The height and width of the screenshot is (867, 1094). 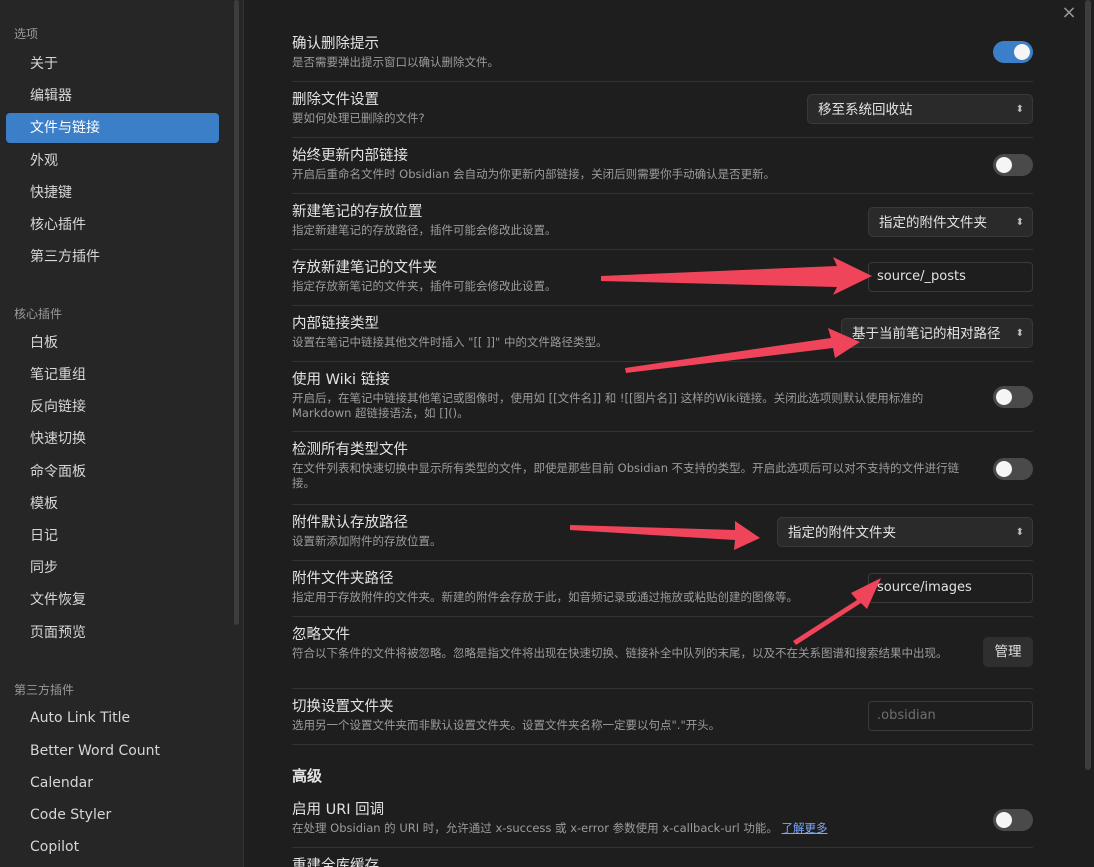 I want to click on sidebar-item-copilot: Copilot, so click(x=112, y=847).